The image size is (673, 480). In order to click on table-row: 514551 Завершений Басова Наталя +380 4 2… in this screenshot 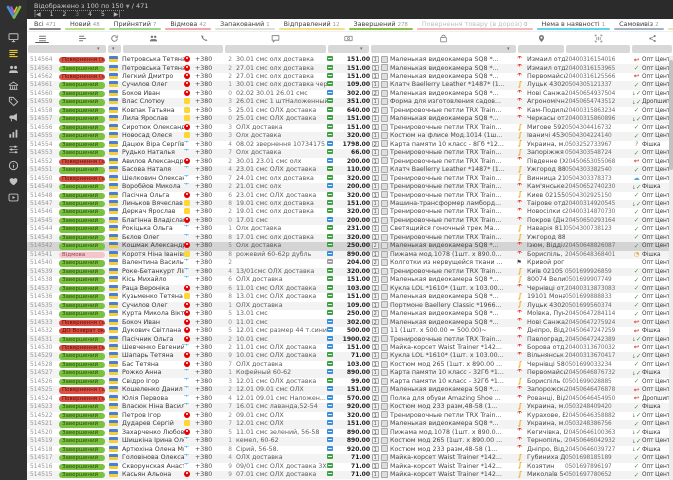, I will do `click(350, 170)`.